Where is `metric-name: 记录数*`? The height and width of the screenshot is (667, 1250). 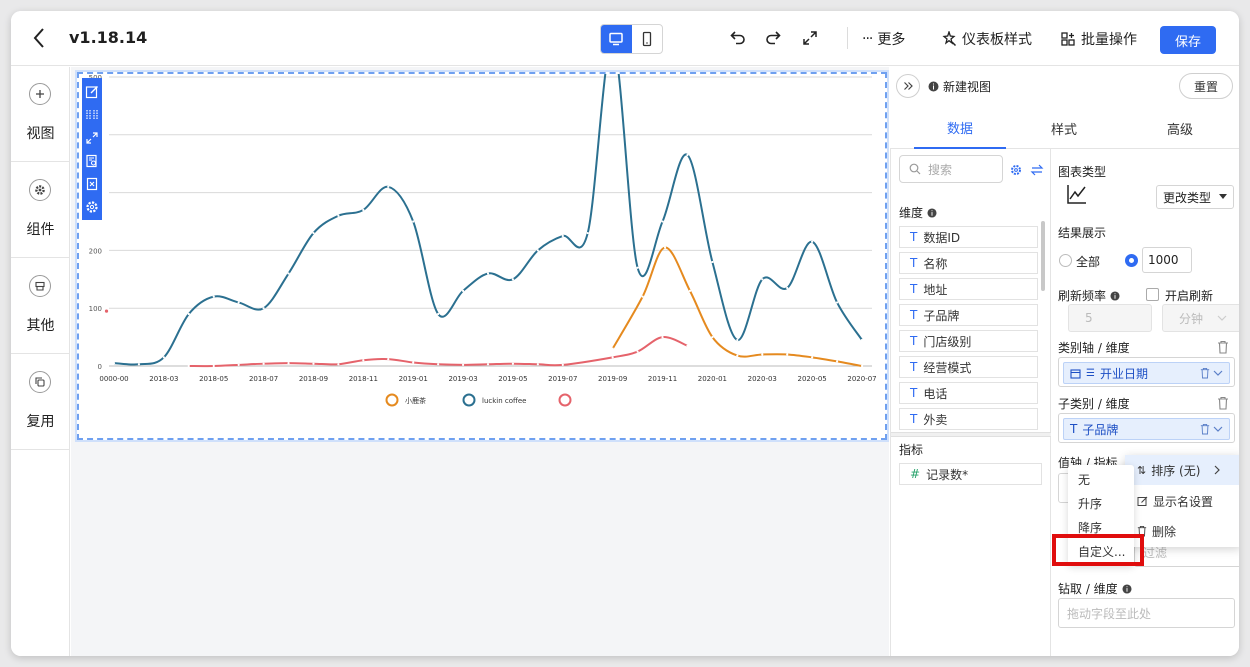
metric-name: 记录数* is located at coordinates (947, 474).